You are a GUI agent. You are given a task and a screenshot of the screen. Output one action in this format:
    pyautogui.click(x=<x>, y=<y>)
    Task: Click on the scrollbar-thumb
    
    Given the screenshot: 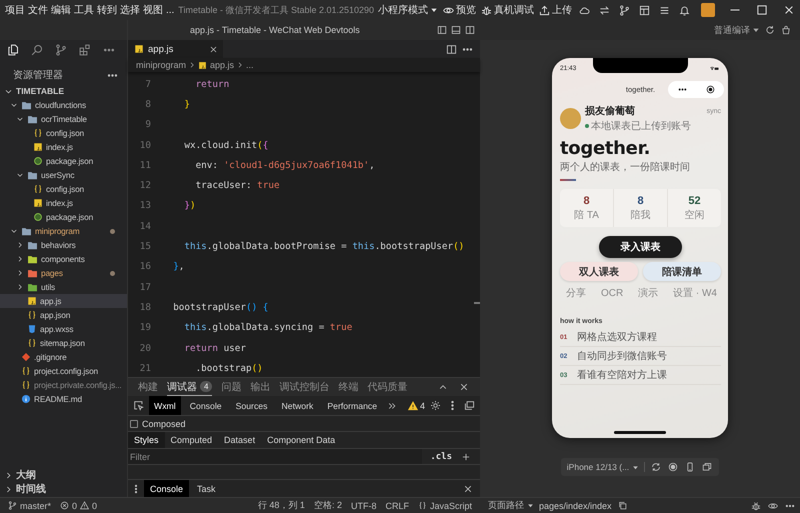 What is the action you would take?
    pyautogui.click(x=477, y=303)
    